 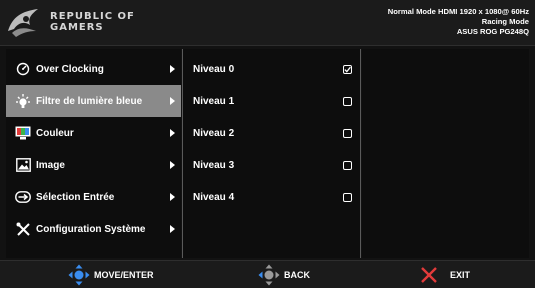 I want to click on submenu-item-level-3: Niveau 3, so click(x=272, y=165).